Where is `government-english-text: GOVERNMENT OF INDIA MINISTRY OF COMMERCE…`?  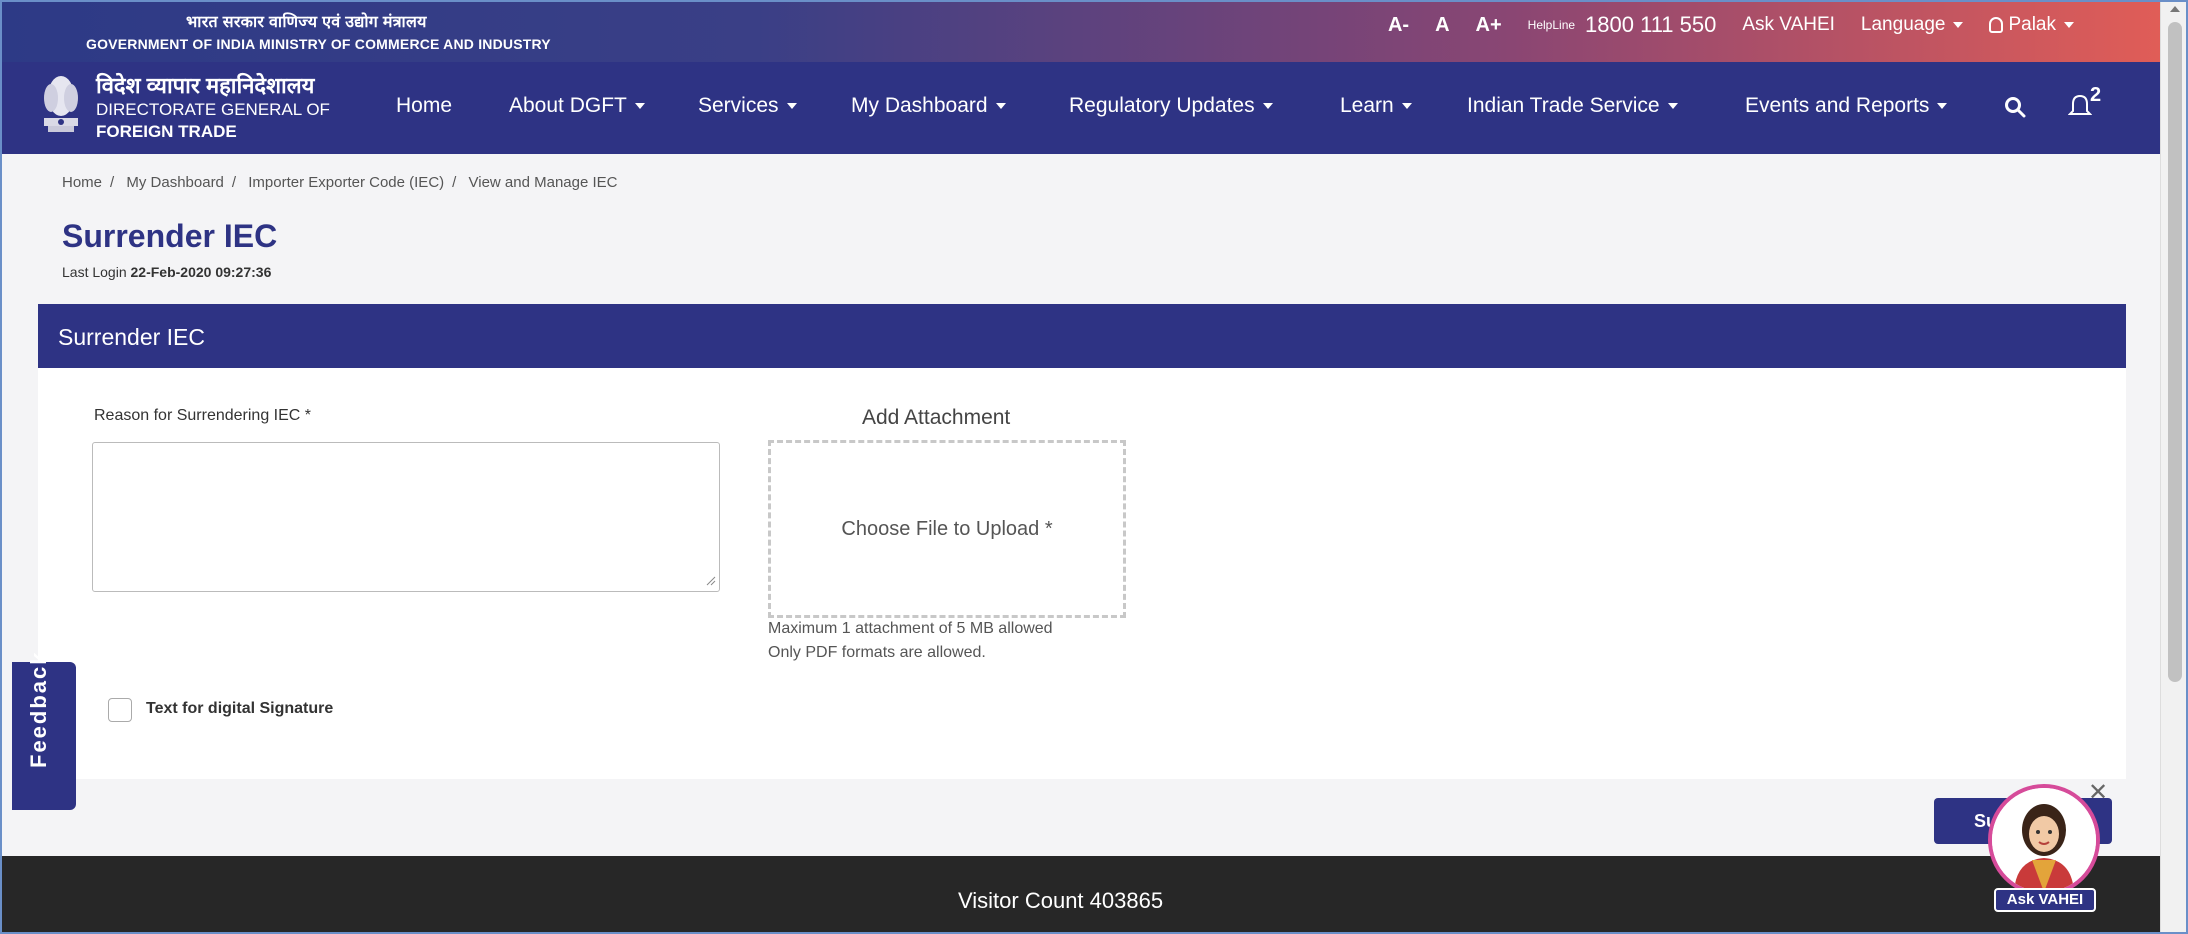
government-english-text: GOVERNMENT OF INDIA MINISTRY OF COMMERCE… is located at coordinates (318, 44).